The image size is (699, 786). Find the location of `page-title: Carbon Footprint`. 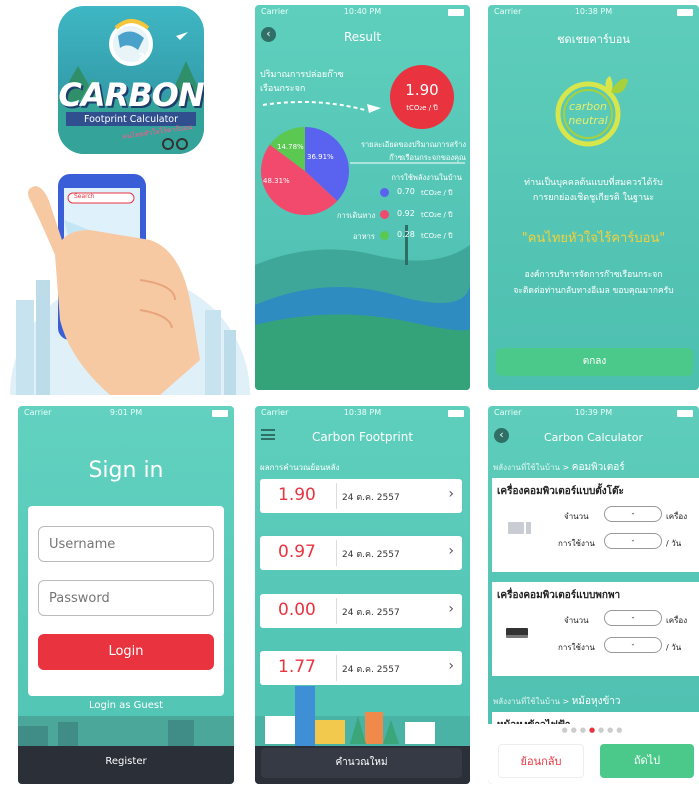

page-title: Carbon Footprint is located at coordinates (362, 437).